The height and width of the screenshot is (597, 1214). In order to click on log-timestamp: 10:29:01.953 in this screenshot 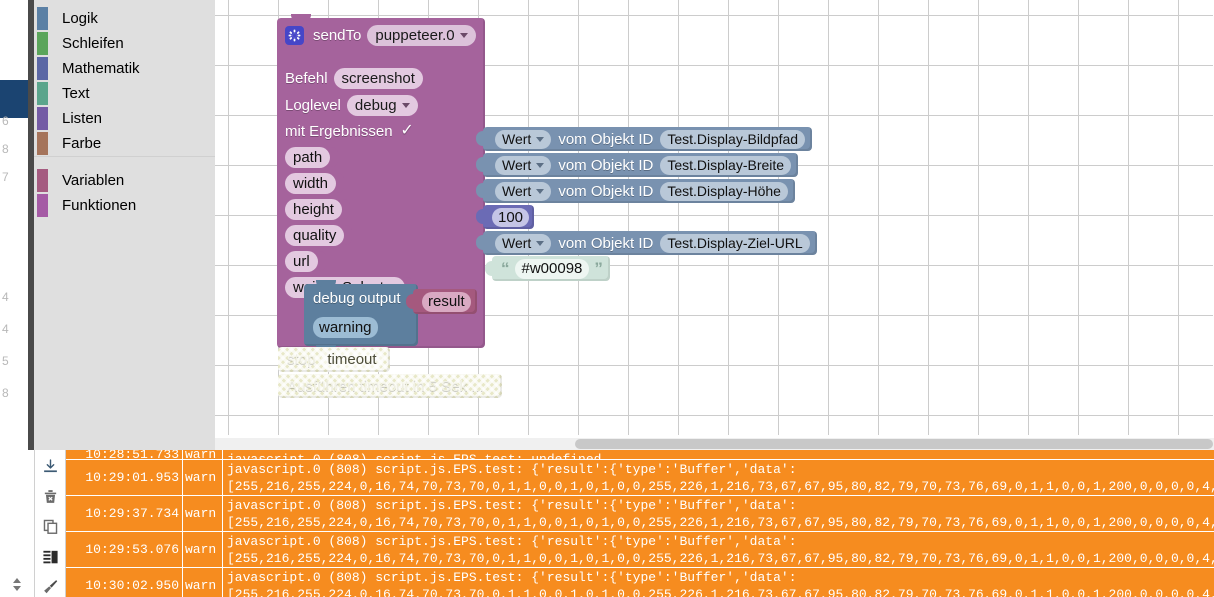, I will do `click(124, 477)`.